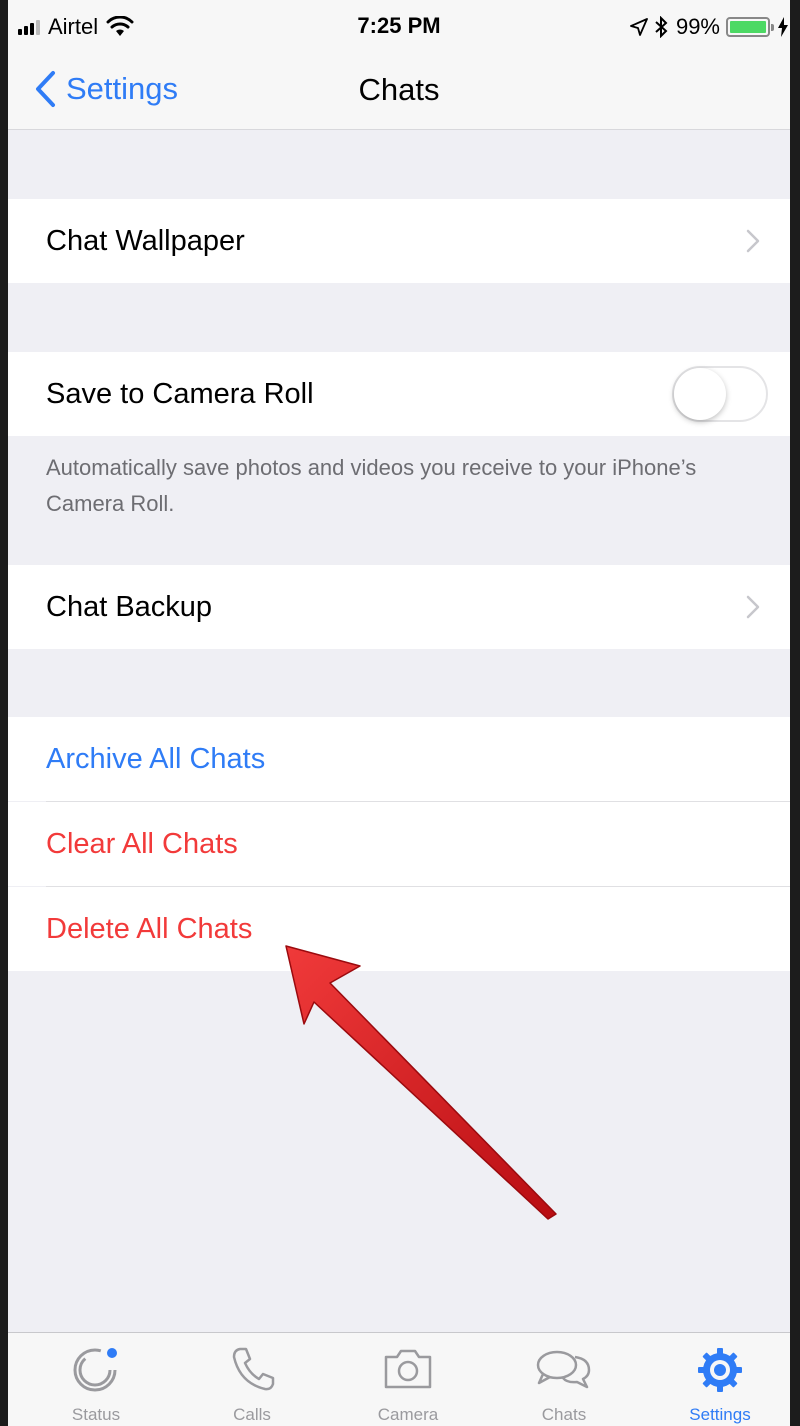 This screenshot has width=800, height=1426. I want to click on archive-all-chats-label: Archive All Chats, so click(156, 758).